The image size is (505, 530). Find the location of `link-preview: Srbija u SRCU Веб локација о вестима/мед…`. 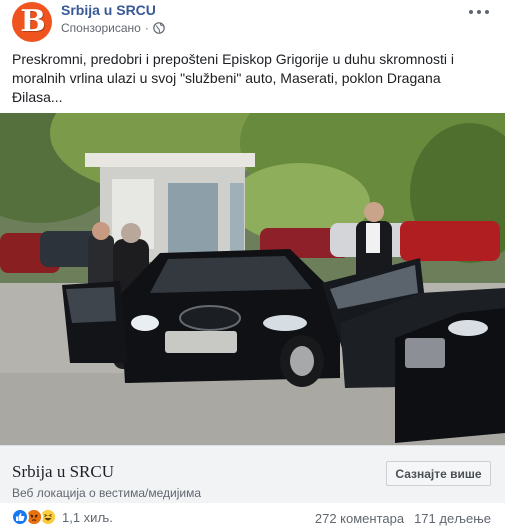

link-preview: Srbija u SRCU Веб локација о вестима/мед… is located at coordinates (252, 474).